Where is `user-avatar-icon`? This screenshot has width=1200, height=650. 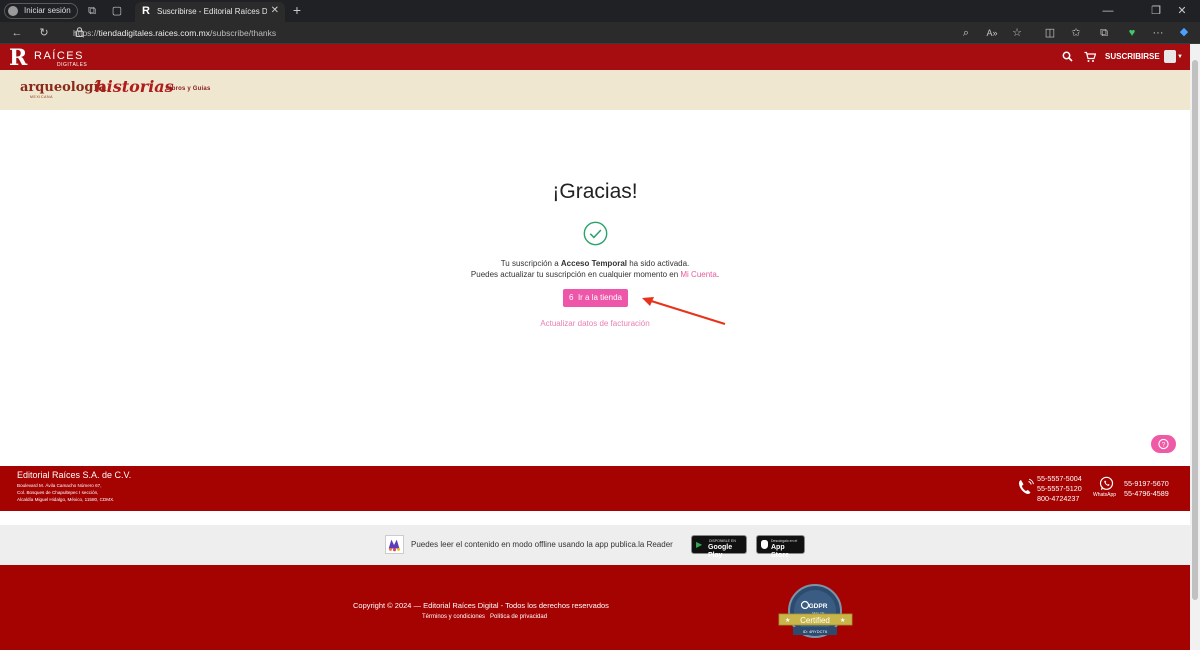 user-avatar-icon is located at coordinates (1170, 56).